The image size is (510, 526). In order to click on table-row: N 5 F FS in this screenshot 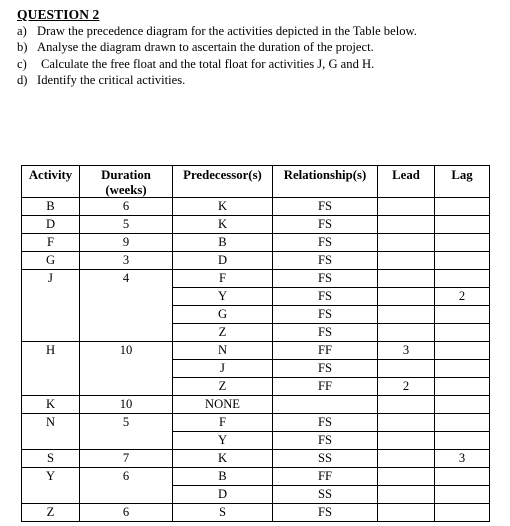, I will do `click(255, 432)`.